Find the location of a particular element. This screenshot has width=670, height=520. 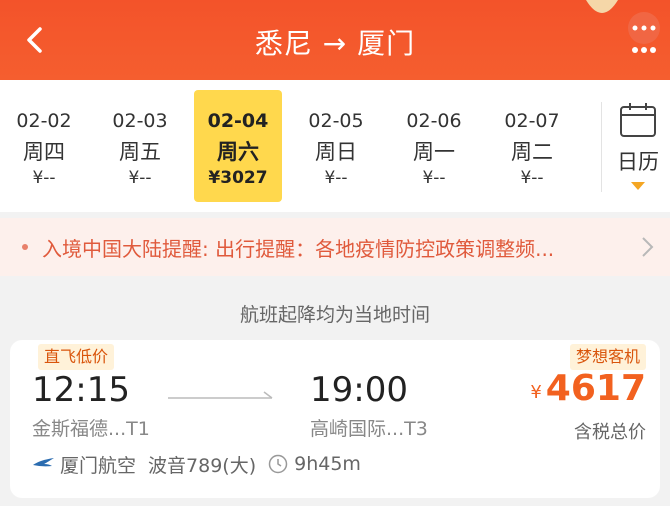

weekday-label: 周六 is located at coordinates (238, 152).